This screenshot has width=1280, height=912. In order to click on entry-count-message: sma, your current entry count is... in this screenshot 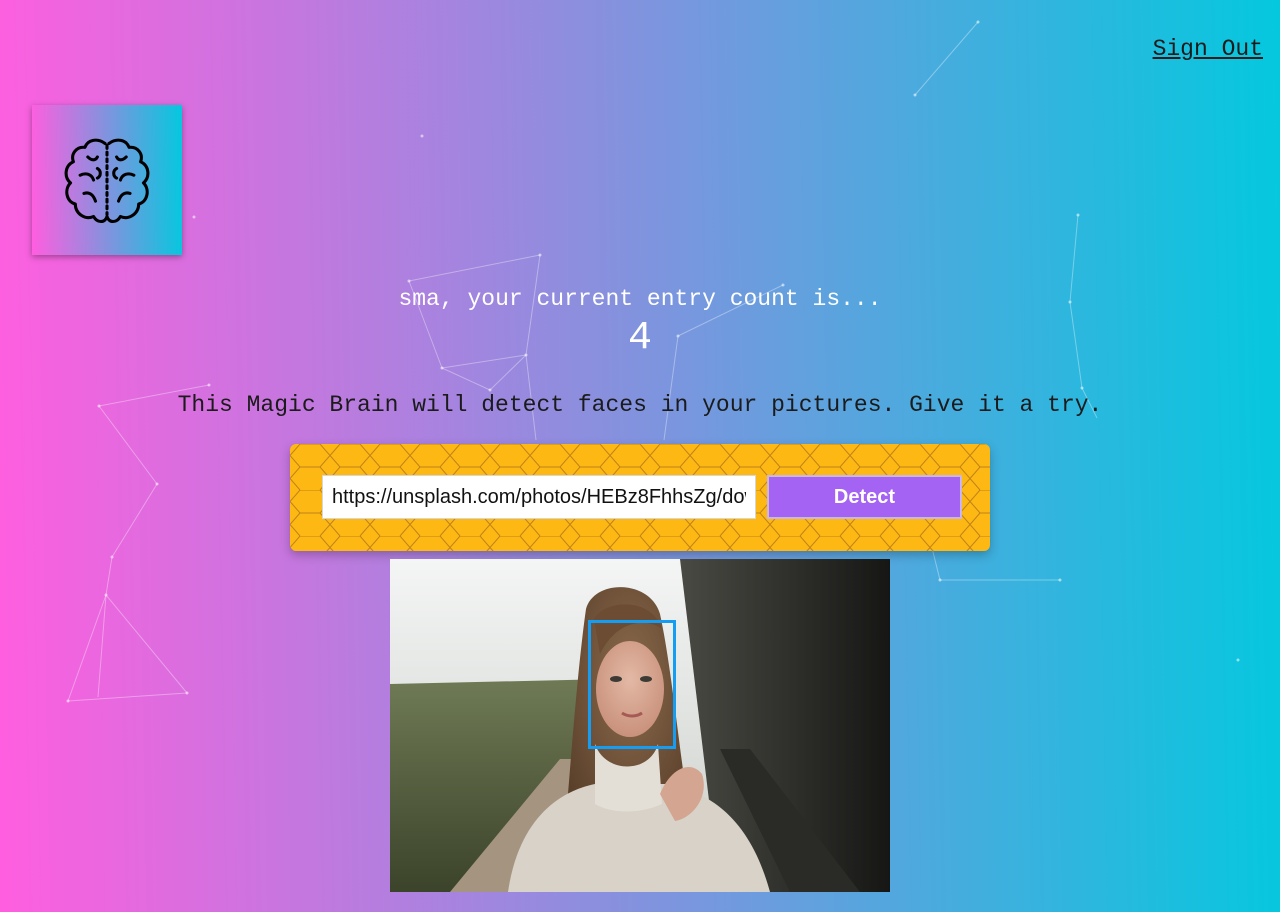, I will do `click(640, 299)`.